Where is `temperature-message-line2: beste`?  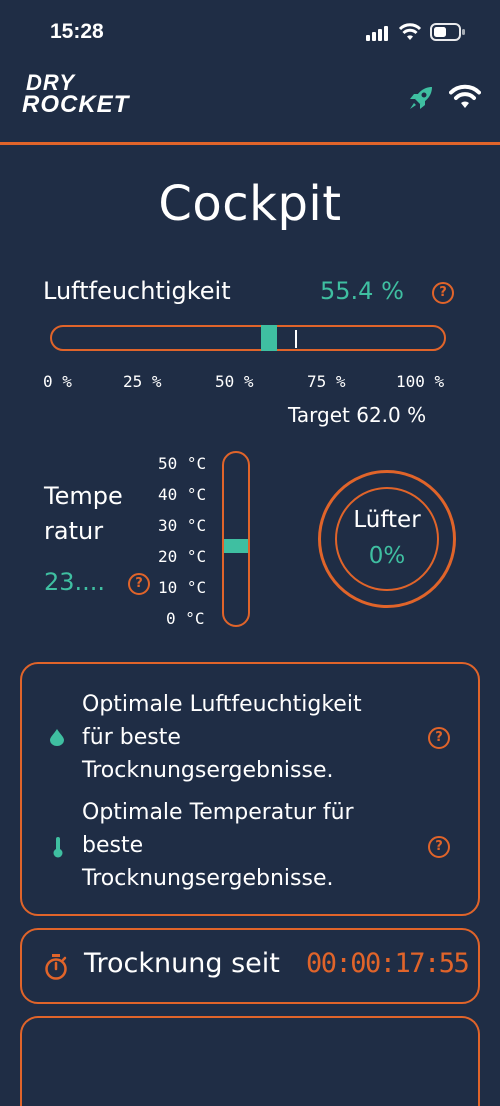 temperature-message-line2: beste is located at coordinates (113, 845).